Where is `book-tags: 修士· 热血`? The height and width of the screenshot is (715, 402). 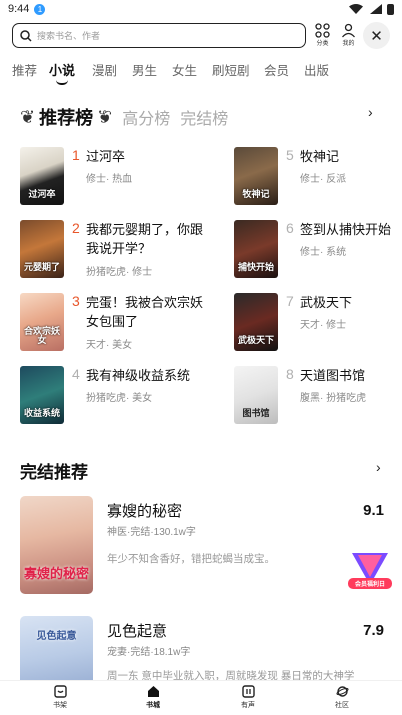 book-tags: 修士· 热血 is located at coordinates (109, 179).